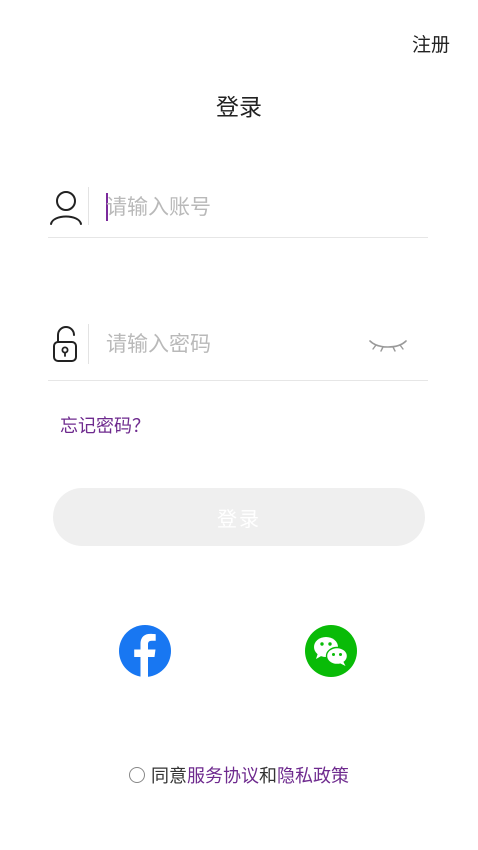 The height and width of the screenshot is (850, 478). Describe the element at coordinates (66, 344) in the screenshot. I see `unlock-icon` at that location.